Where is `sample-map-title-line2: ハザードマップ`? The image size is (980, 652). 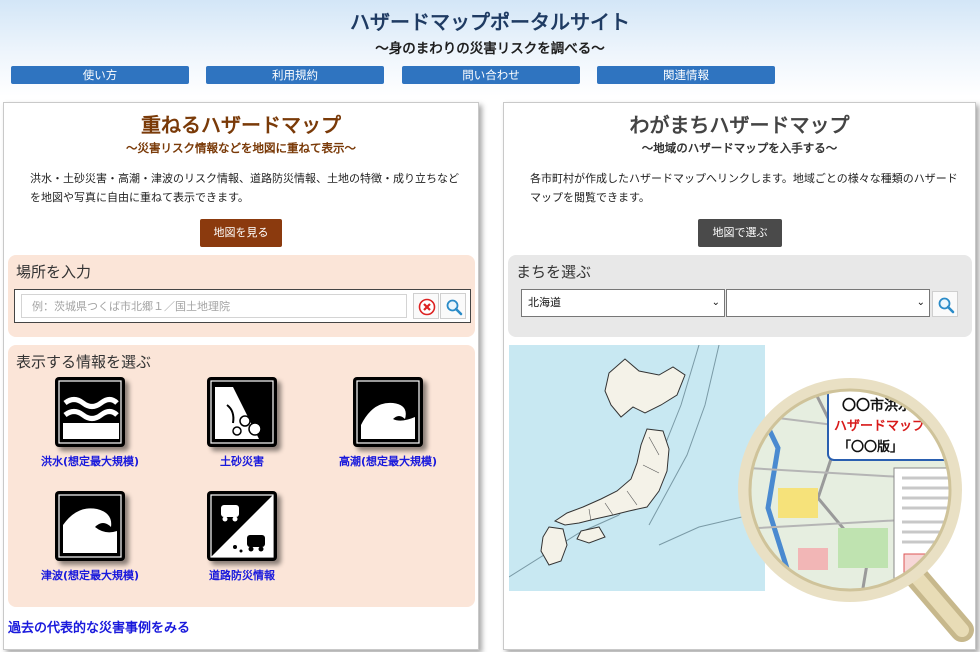
sample-map-title-line2: ハザードマップ is located at coordinates (880, 426).